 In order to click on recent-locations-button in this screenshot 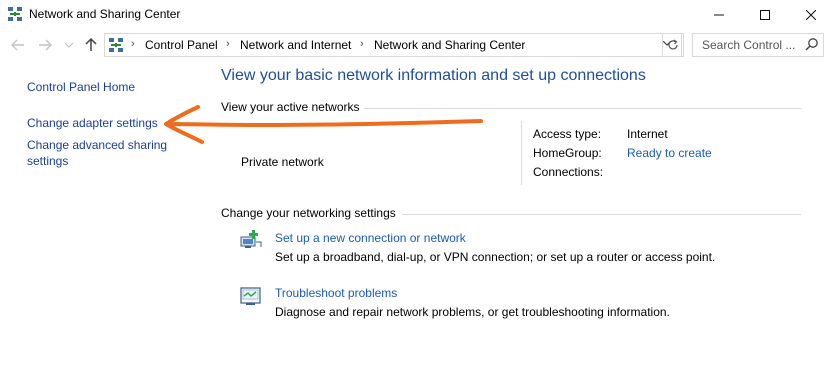, I will do `click(69, 45)`.